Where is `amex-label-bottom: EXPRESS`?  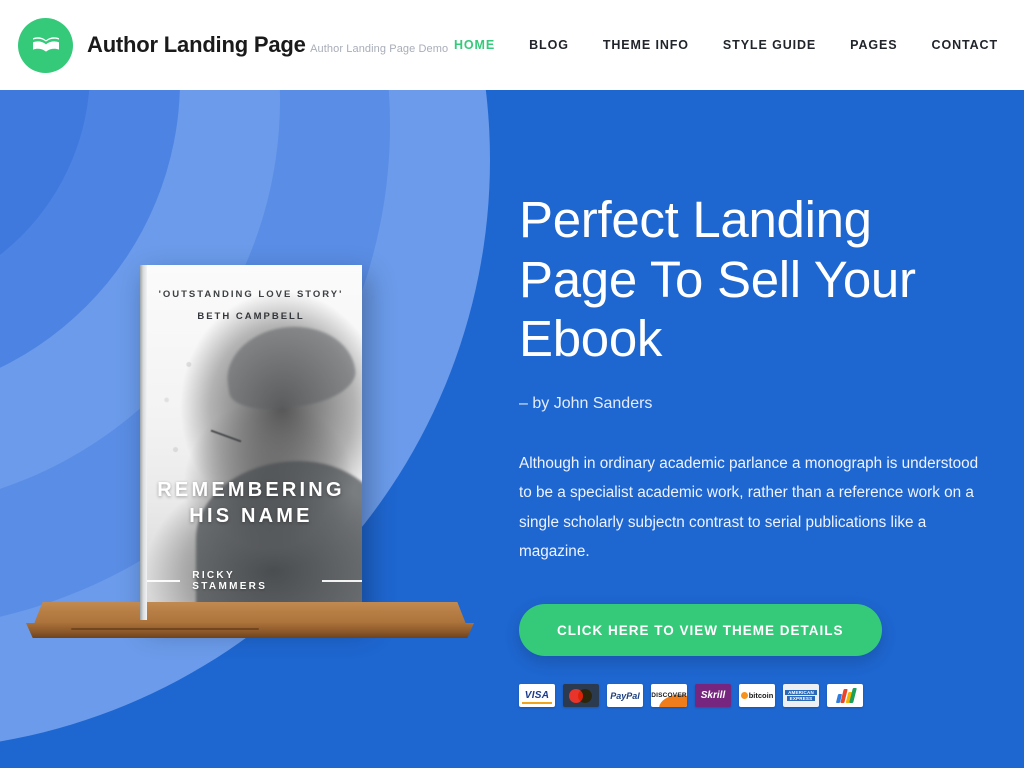
amex-label-bottom: EXPRESS is located at coordinates (801, 699).